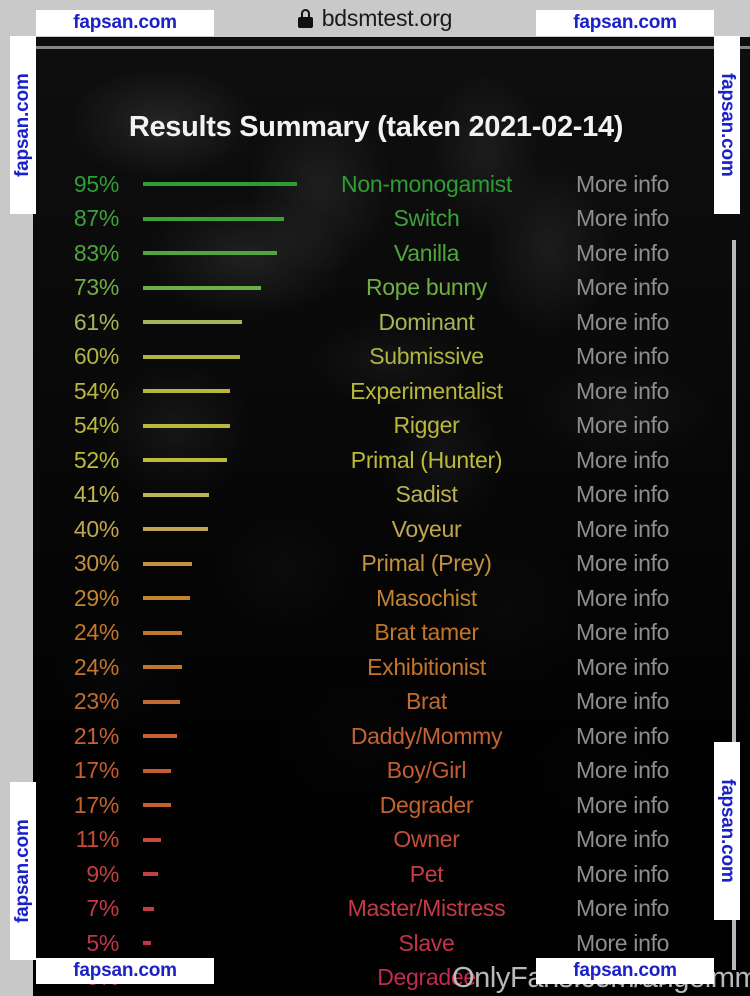  Describe the element at coordinates (96, 321) in the screenshot. I see `percentage-value: 61%` at that location.